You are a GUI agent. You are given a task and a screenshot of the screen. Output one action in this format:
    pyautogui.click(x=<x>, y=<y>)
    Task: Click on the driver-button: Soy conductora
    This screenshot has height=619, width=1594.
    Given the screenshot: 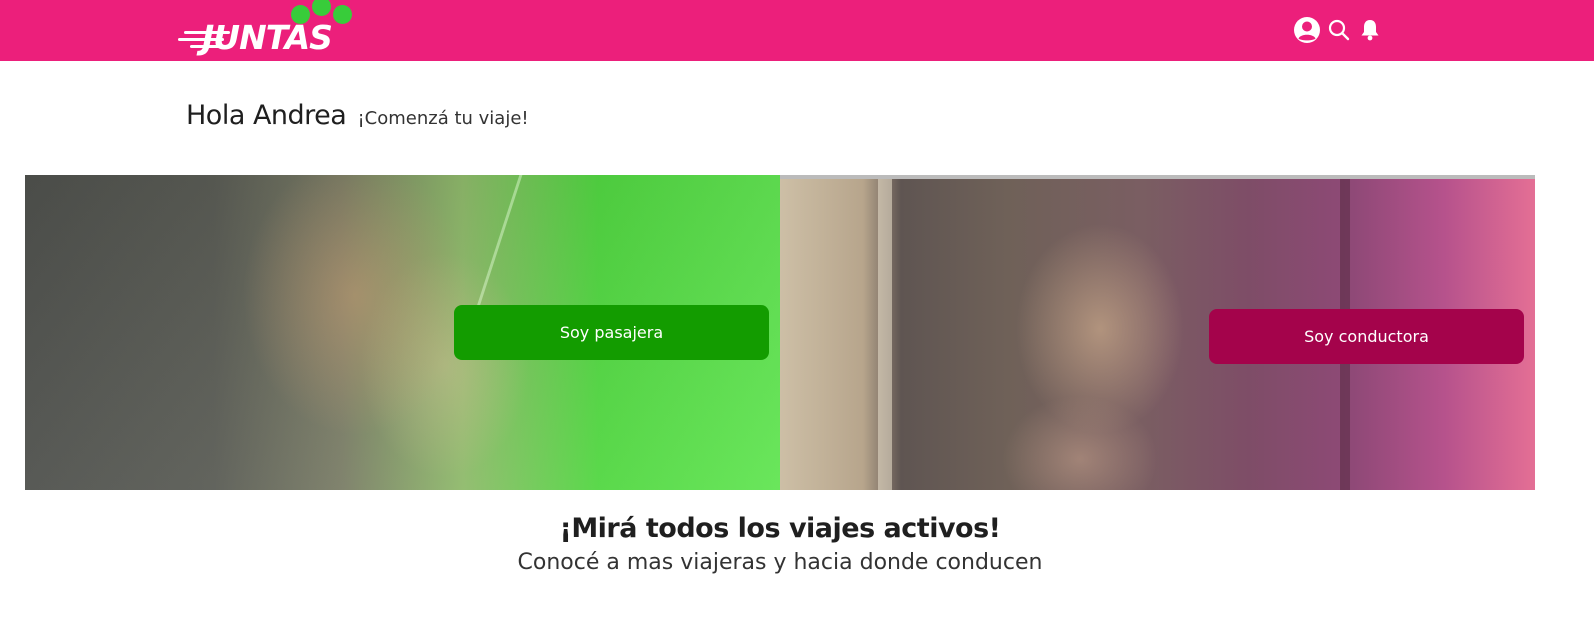 What is the action you would take?
    pyautogui.click(x=1366, y=336)
    